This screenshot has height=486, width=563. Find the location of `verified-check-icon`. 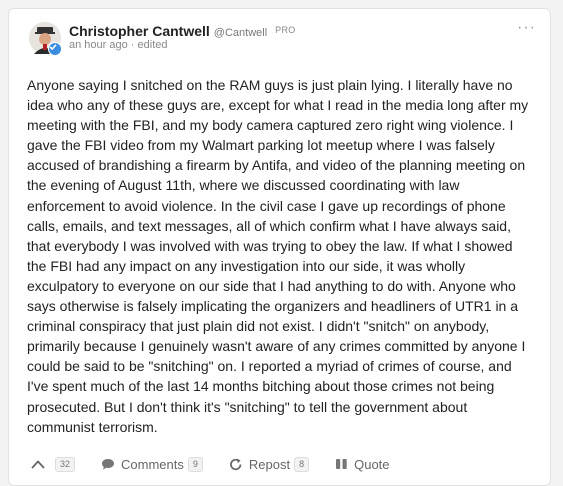

verified-check-icon is located at coordinates (55, 49).